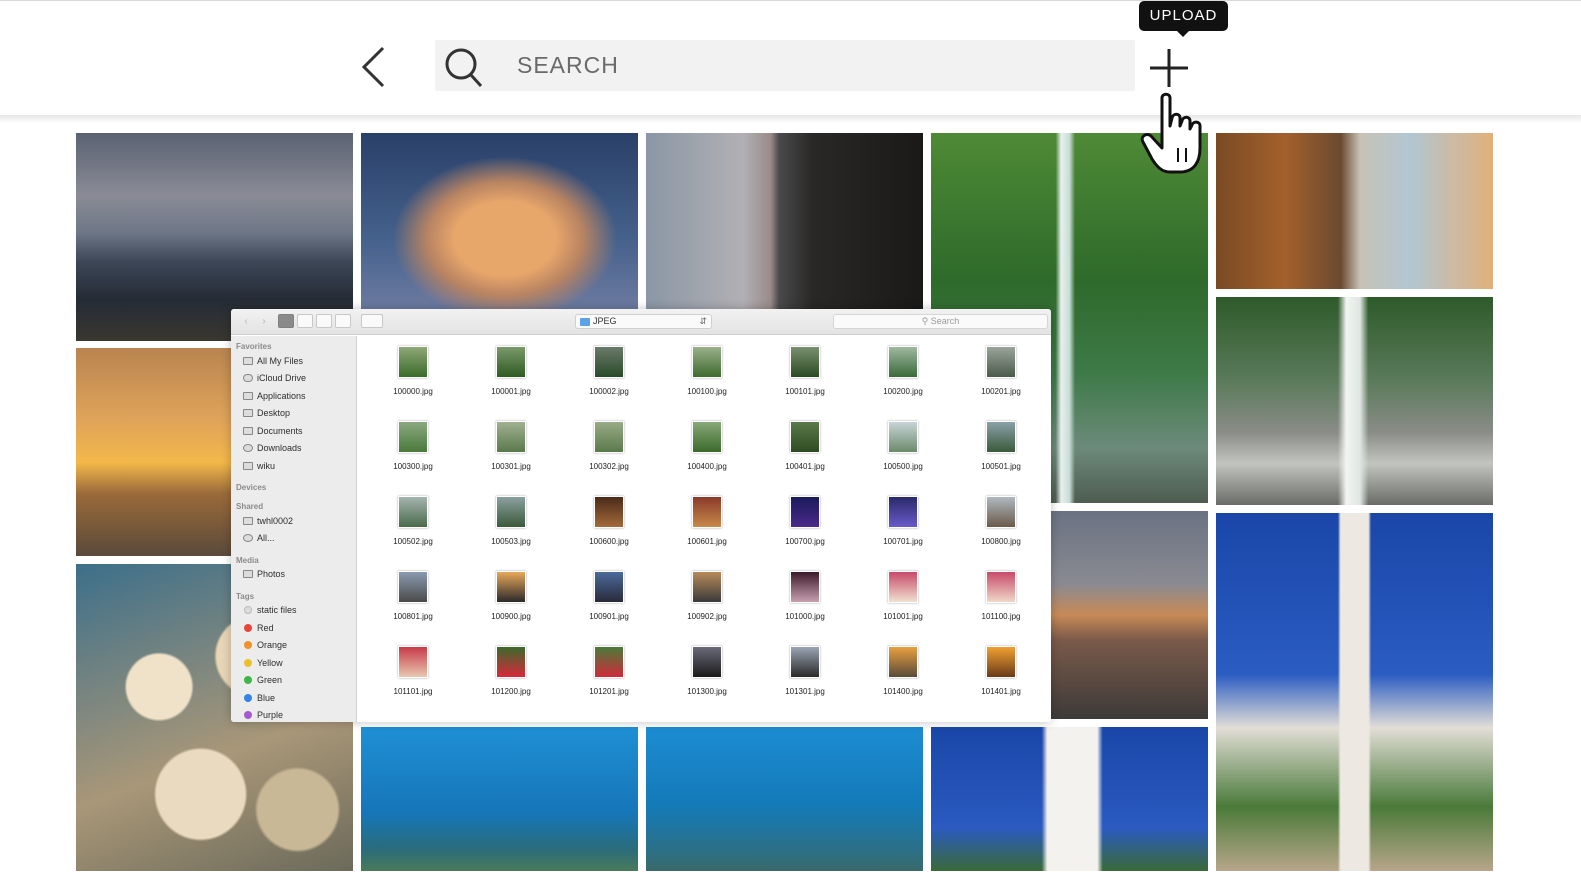  What do you see at coordinates (1183, 16) in the screenshot?
I see `upload-tooltip: UPLOAD` at bounding box center [1183, 16].